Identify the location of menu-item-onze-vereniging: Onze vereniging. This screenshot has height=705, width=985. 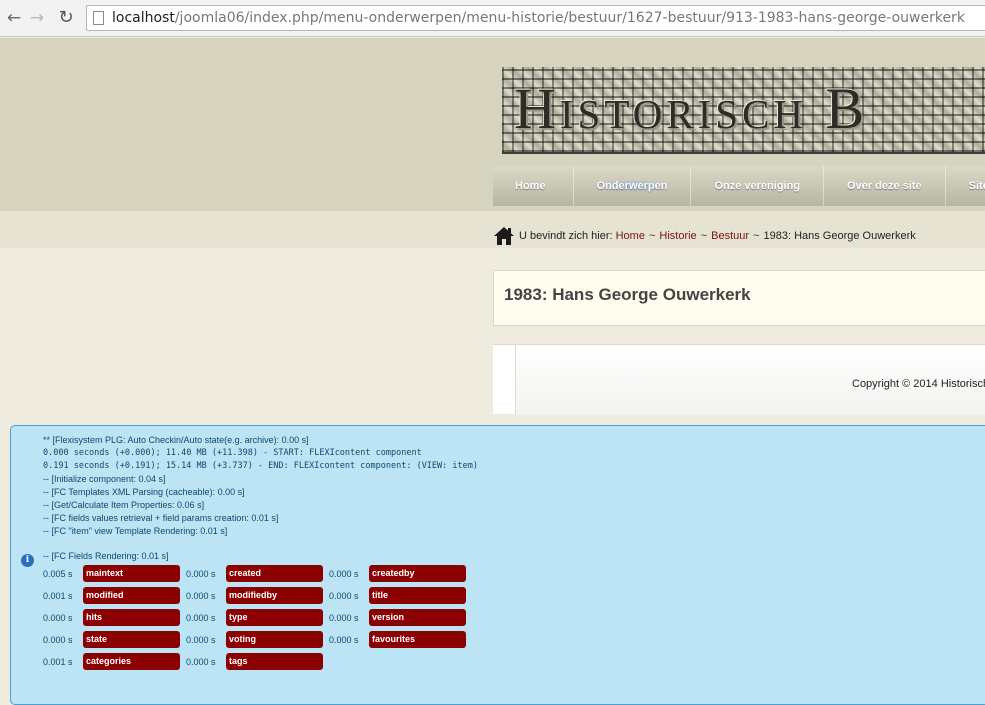
(758, 186).